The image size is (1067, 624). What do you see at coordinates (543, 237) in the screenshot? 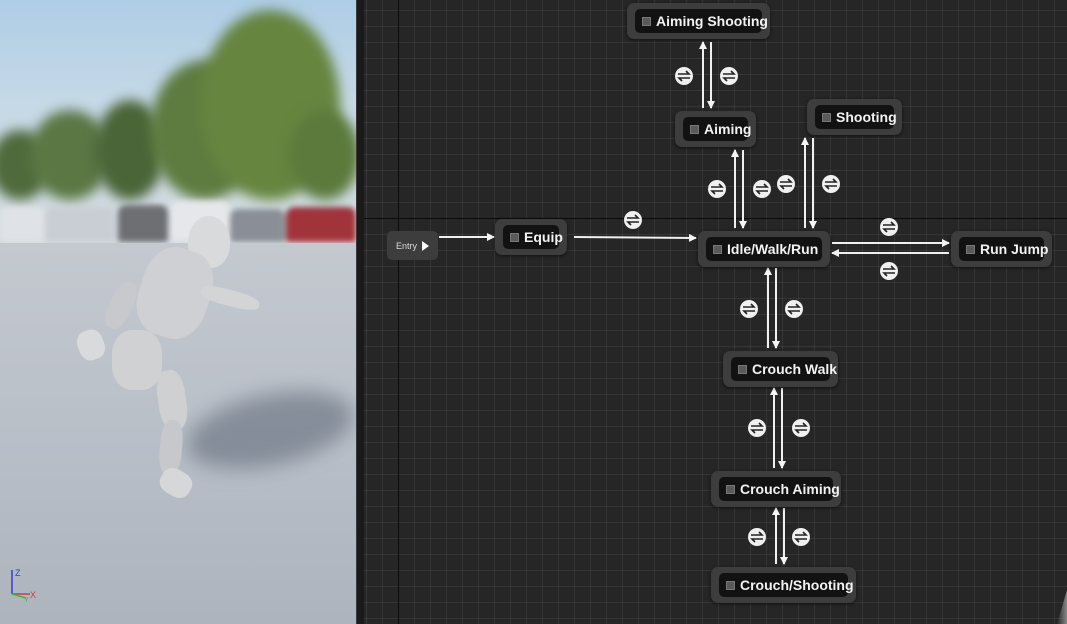
I see `state-label: Equip` at bounding box center [543, 237].